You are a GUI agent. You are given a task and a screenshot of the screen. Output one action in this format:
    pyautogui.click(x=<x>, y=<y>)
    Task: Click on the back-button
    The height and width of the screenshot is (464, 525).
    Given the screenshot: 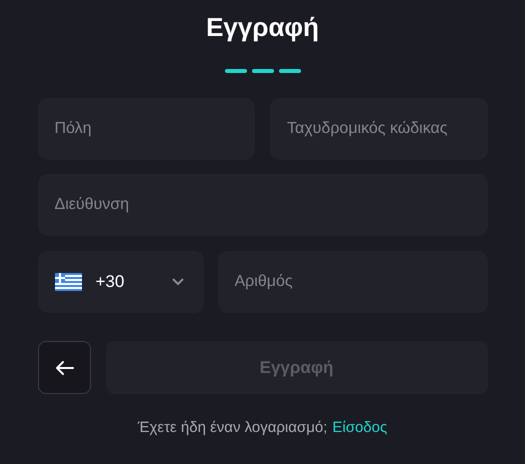 What is the action you would take?
    pyautogui.click(x=64, y=367)
    